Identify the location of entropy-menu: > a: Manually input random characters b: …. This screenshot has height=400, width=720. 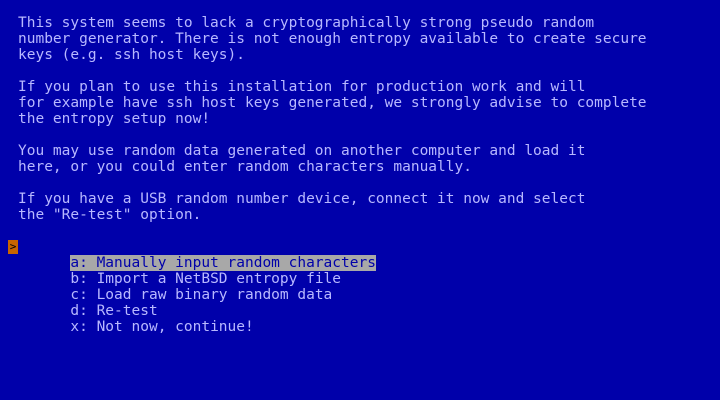
(192, 287).